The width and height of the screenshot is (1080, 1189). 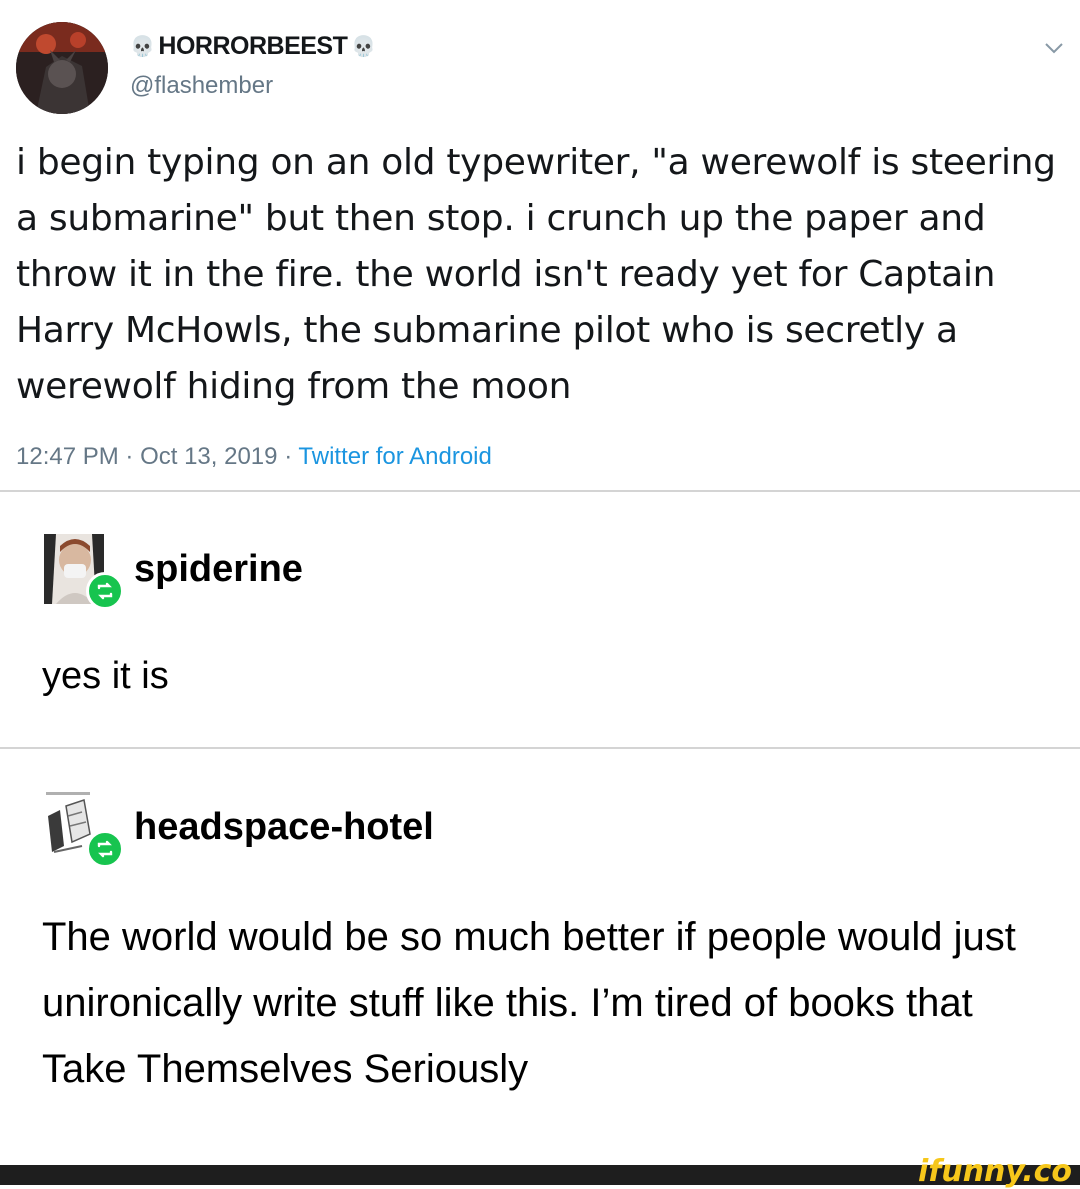 What do you see at coordinates (284, 827) in the screenshot?
I see `username-headspace-hotel: headspace-hotel` at bounding box center [284, 827].